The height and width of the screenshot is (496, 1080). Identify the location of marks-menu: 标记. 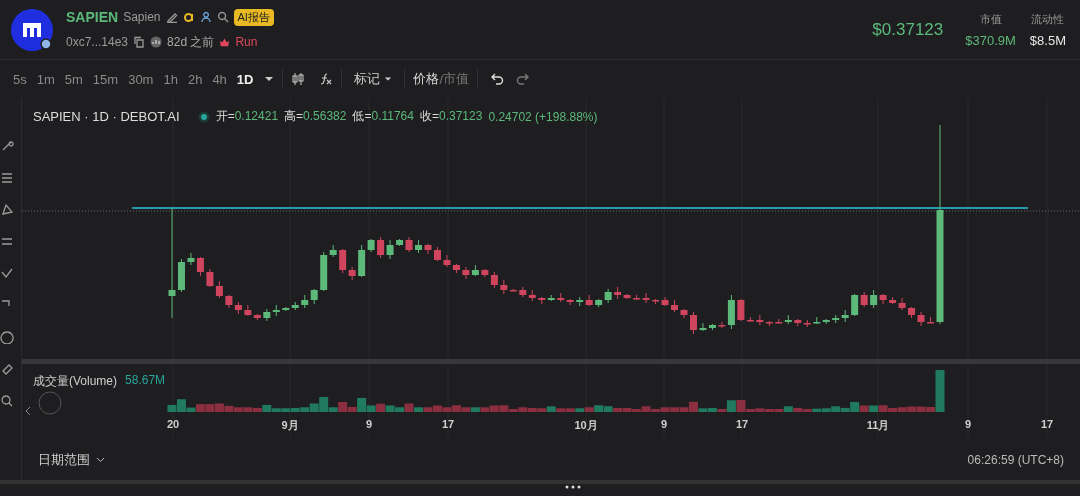
(373, 79).